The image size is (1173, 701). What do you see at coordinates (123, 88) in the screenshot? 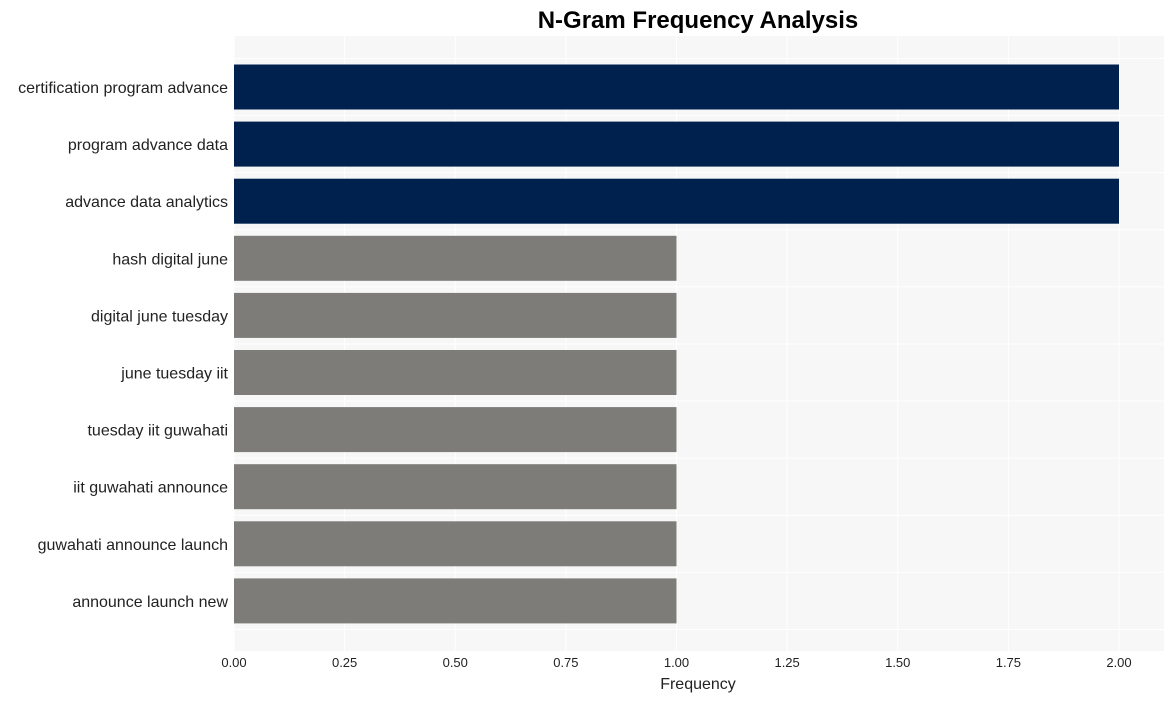
I see `y-tick-label: certification program advance` at bounding box center [123, 88].